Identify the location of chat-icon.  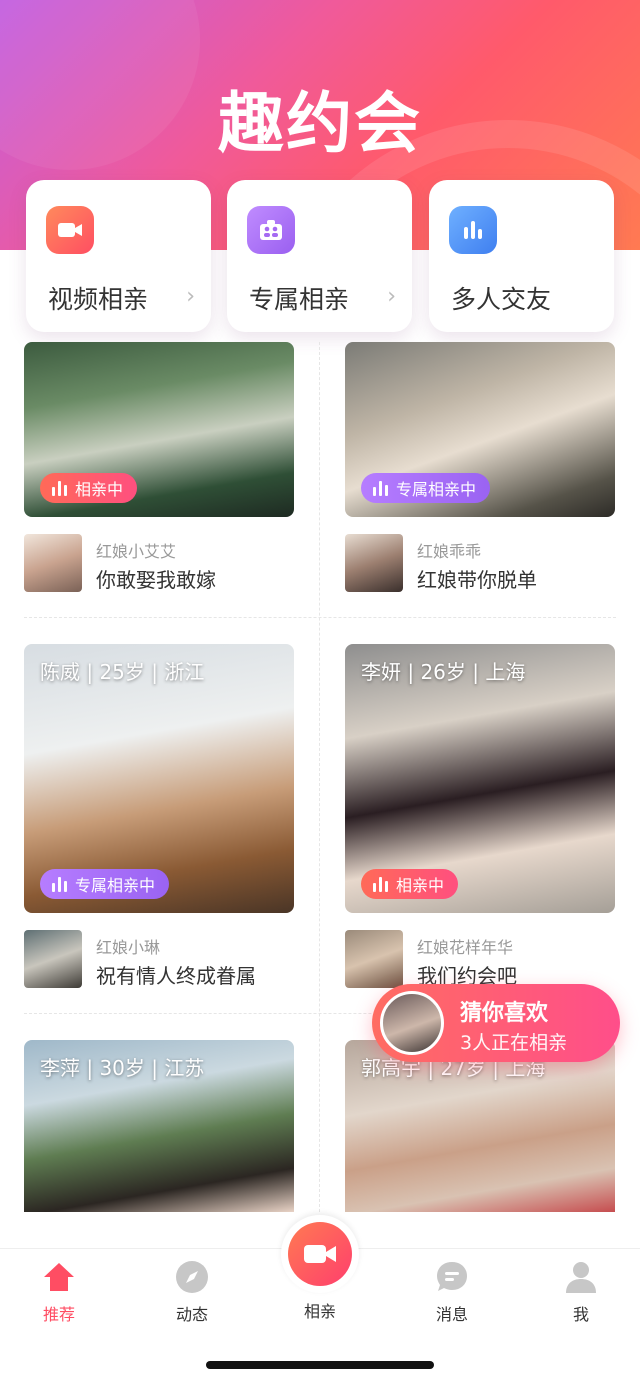
(452, 1277).